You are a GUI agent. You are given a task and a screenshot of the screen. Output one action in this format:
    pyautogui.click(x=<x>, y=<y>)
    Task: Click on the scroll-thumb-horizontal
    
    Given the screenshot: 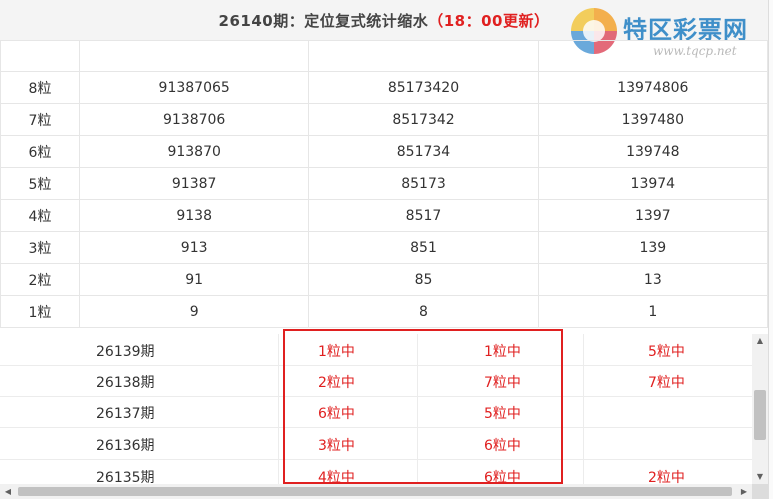 What is the action you would take?
    pyautogui.click(x=375, y=491)
    